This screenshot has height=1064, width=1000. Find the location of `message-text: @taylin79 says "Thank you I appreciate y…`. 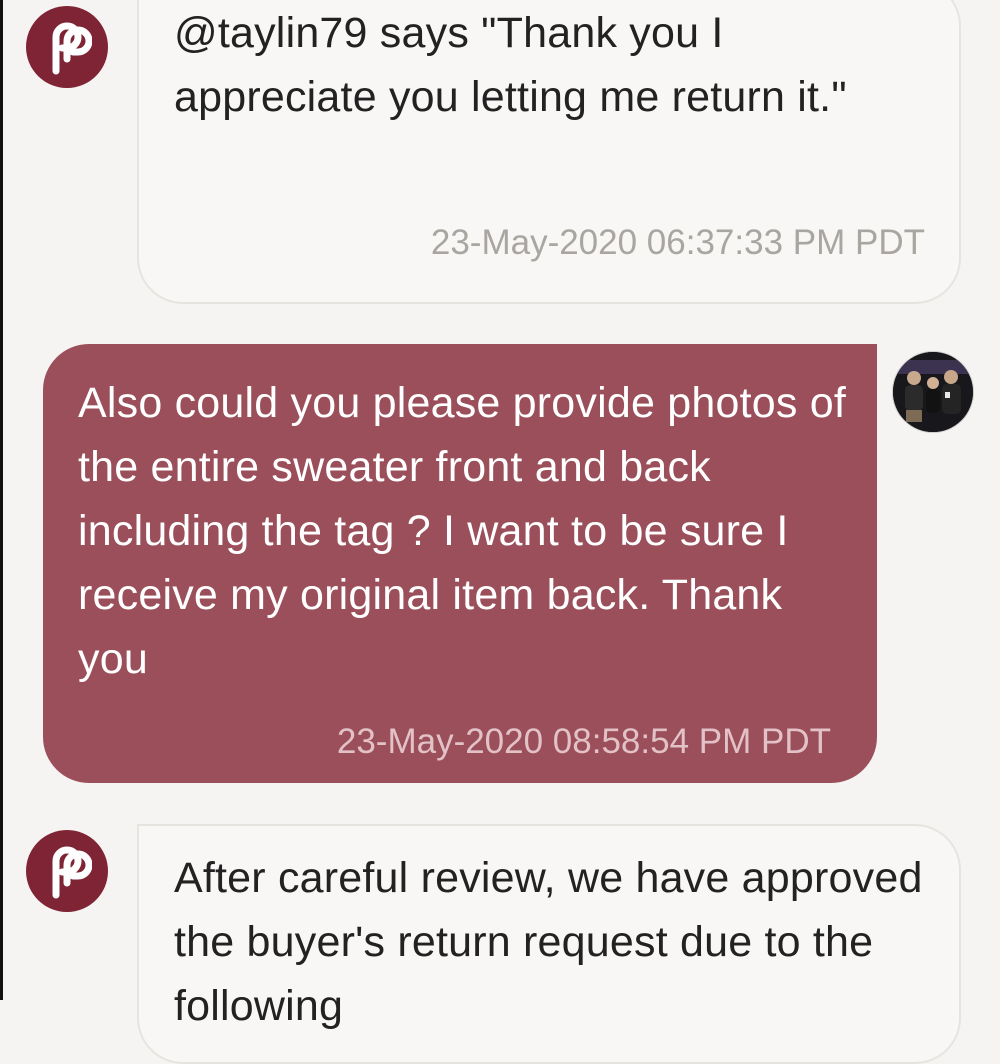

message-text: @taylin79 says "Thank you I appreciate y… is located at coordinates (510, 65).